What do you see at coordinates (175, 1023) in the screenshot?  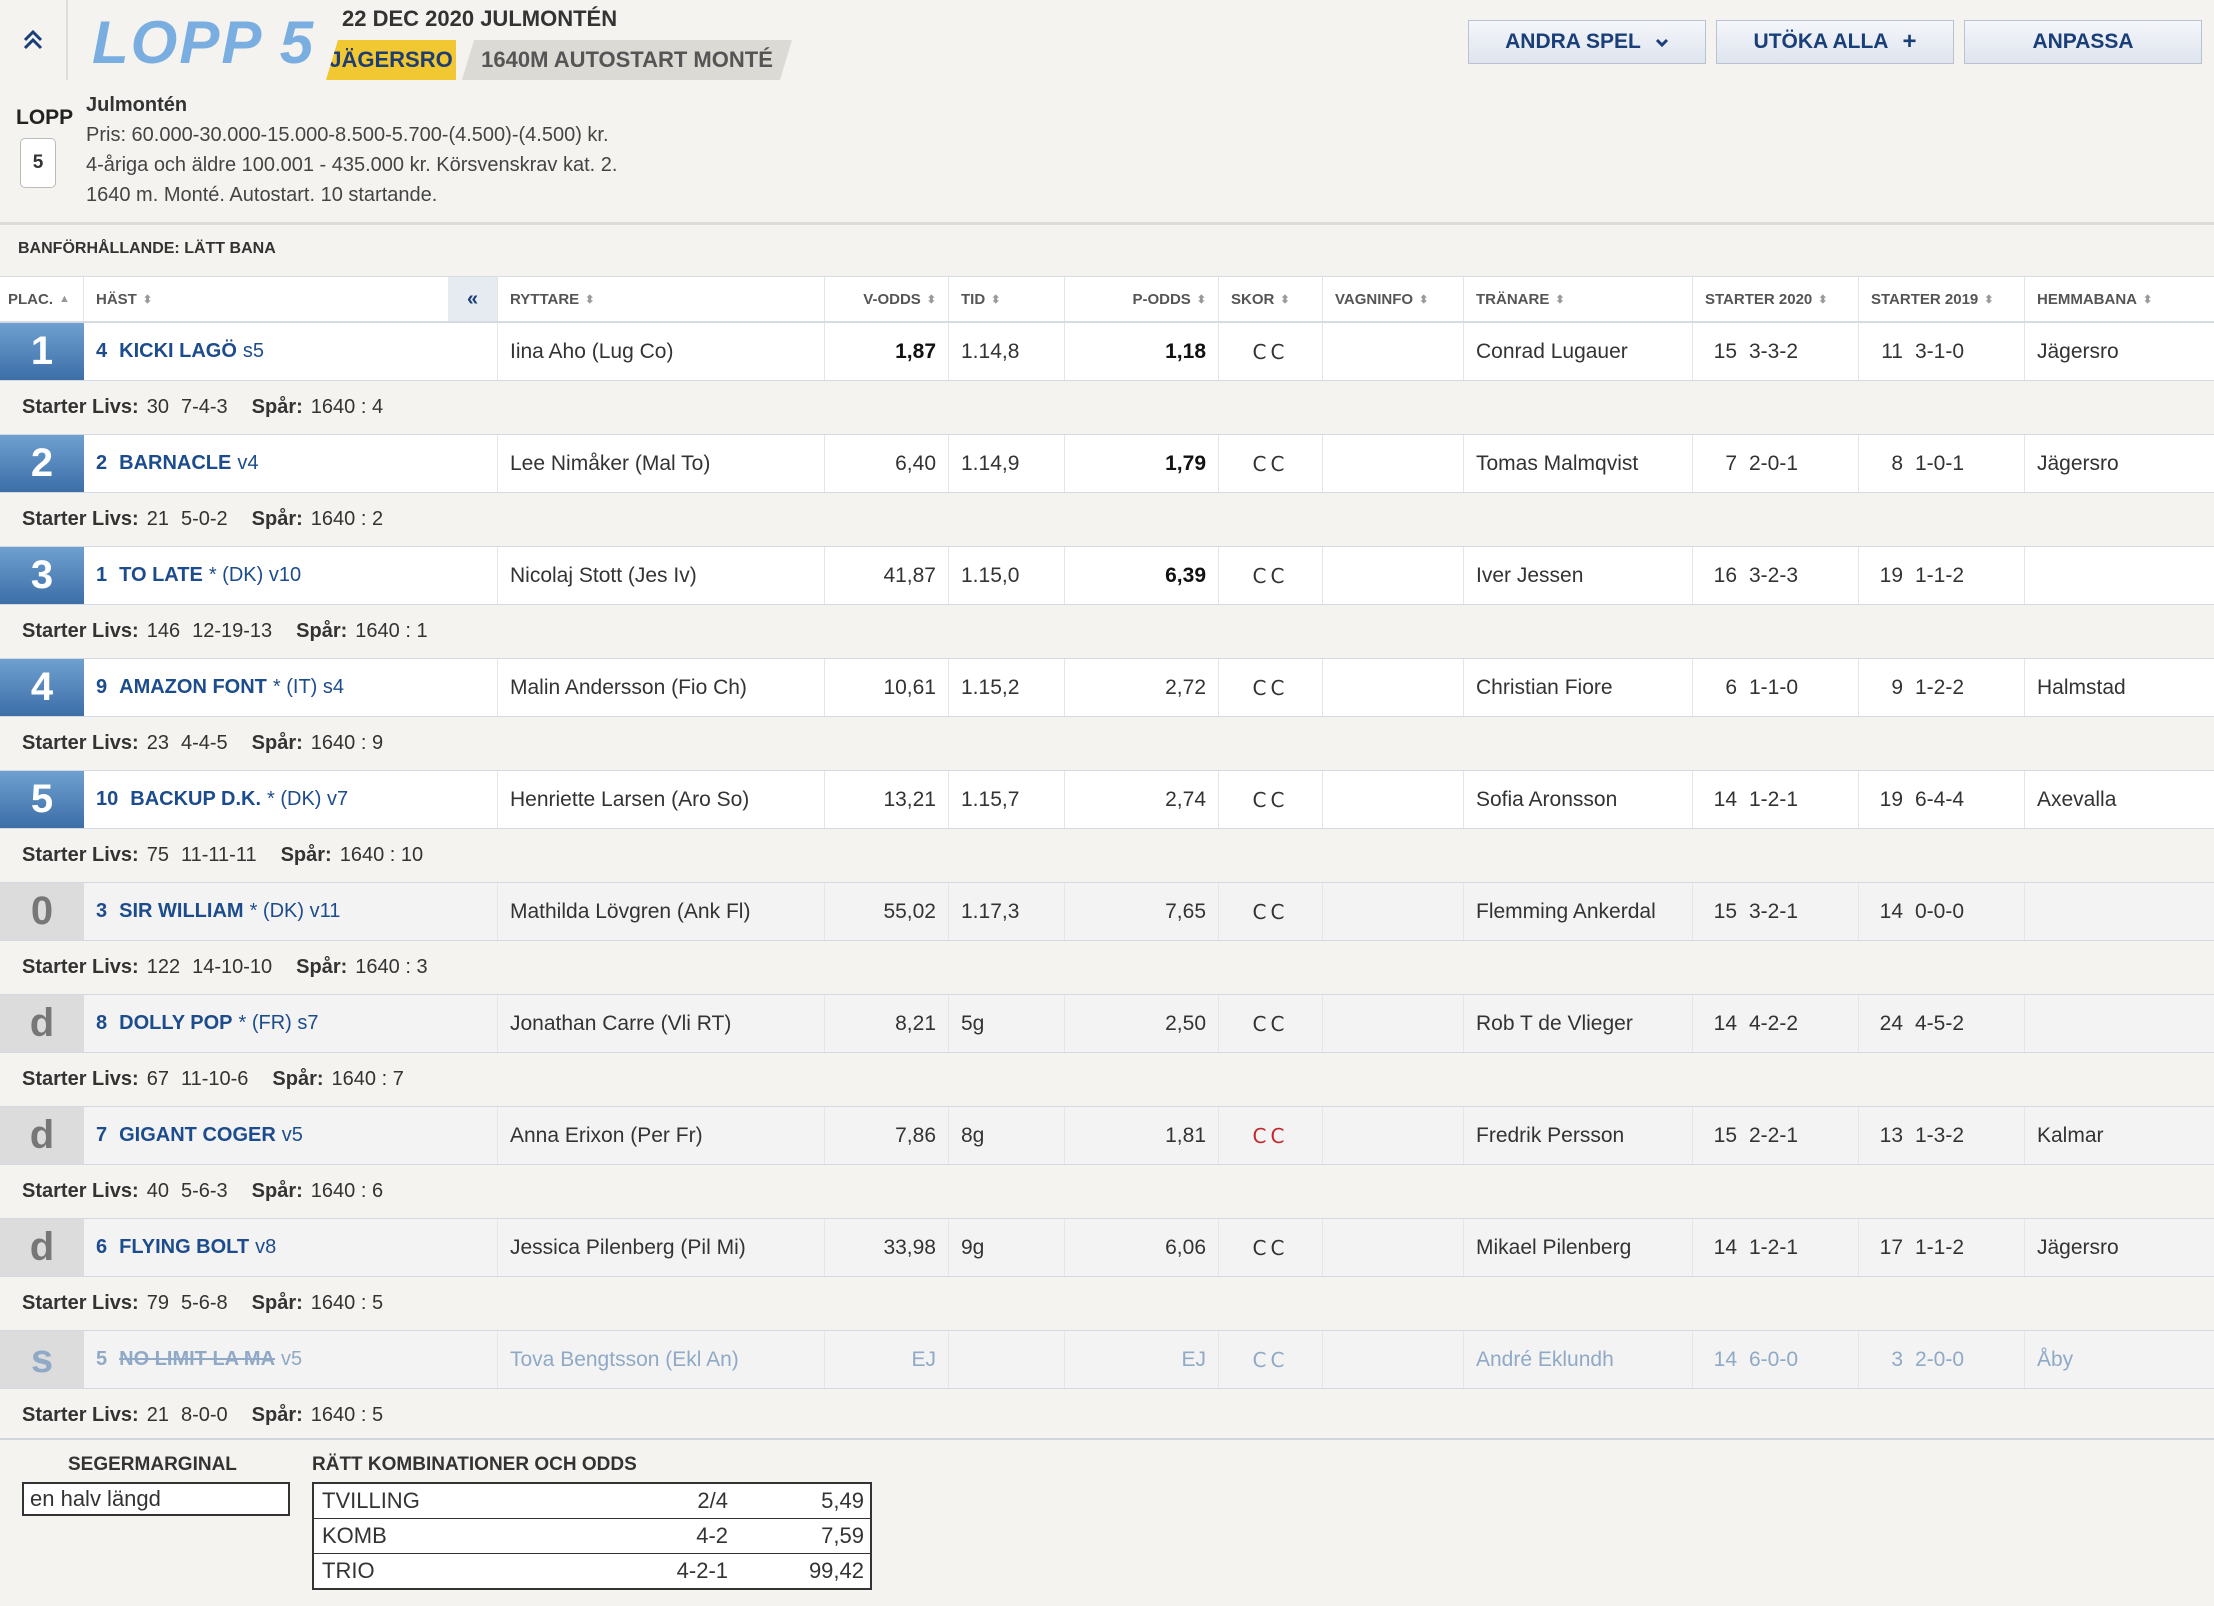 I see `horse-name: DOLLY POP` at bounding box center [175, 1023].